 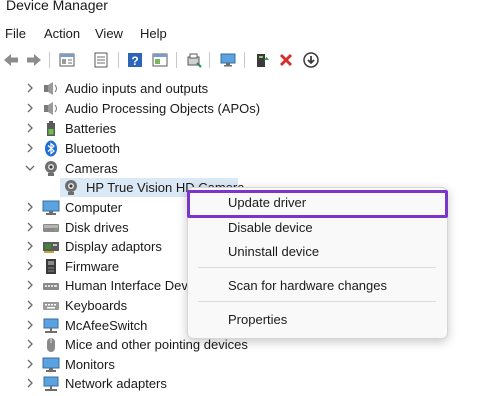 I want to click on tree-item-audio-inputs: Audio inputs and outputs, so click(x=250, y=88).